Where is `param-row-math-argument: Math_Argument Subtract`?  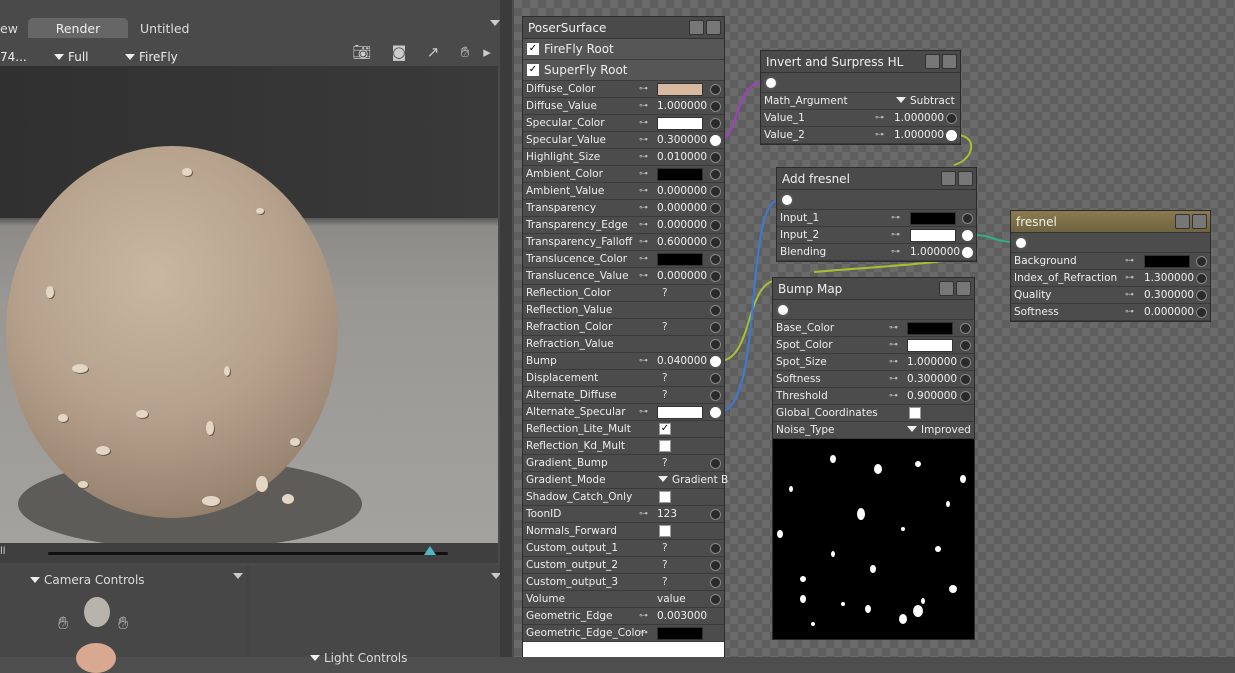 param-row-math-argument: Math_Argument Subtract is located at coordinates (860, 101).